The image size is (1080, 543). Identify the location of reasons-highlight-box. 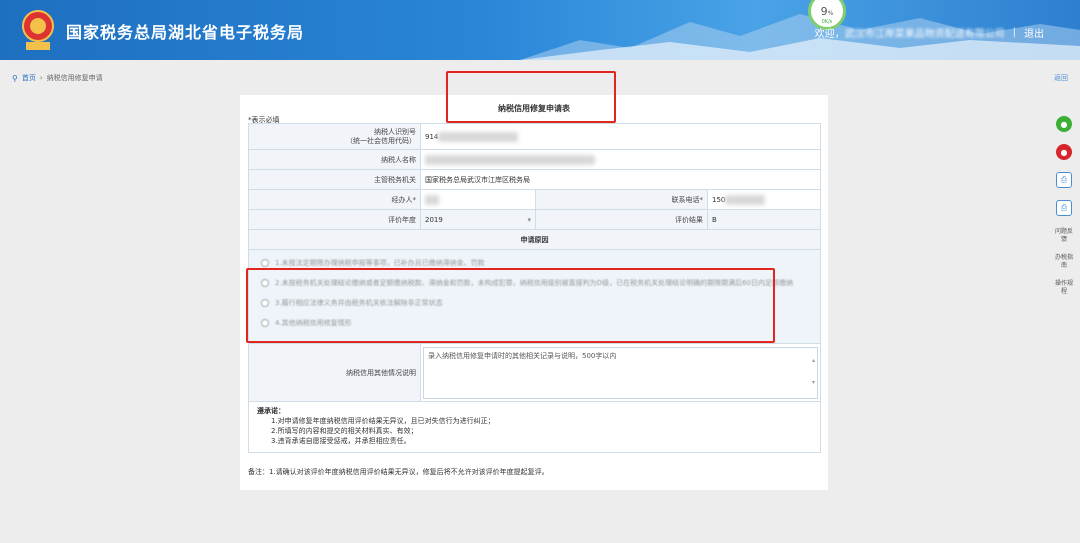
(510, 305).